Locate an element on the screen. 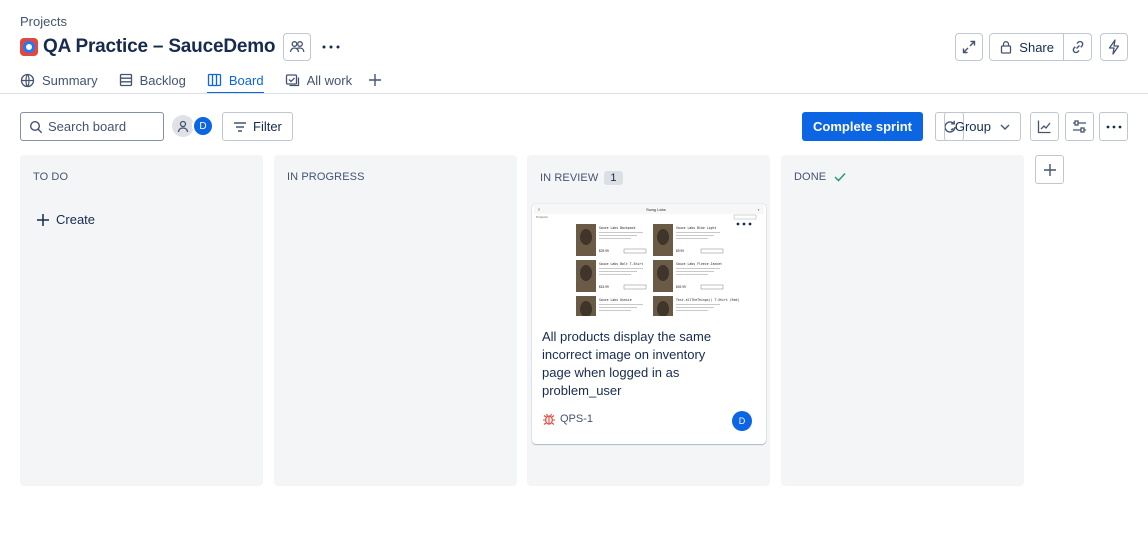 The image size is (1148, 541). tab-summary-label: Summary is located at coordinates (70, 80).